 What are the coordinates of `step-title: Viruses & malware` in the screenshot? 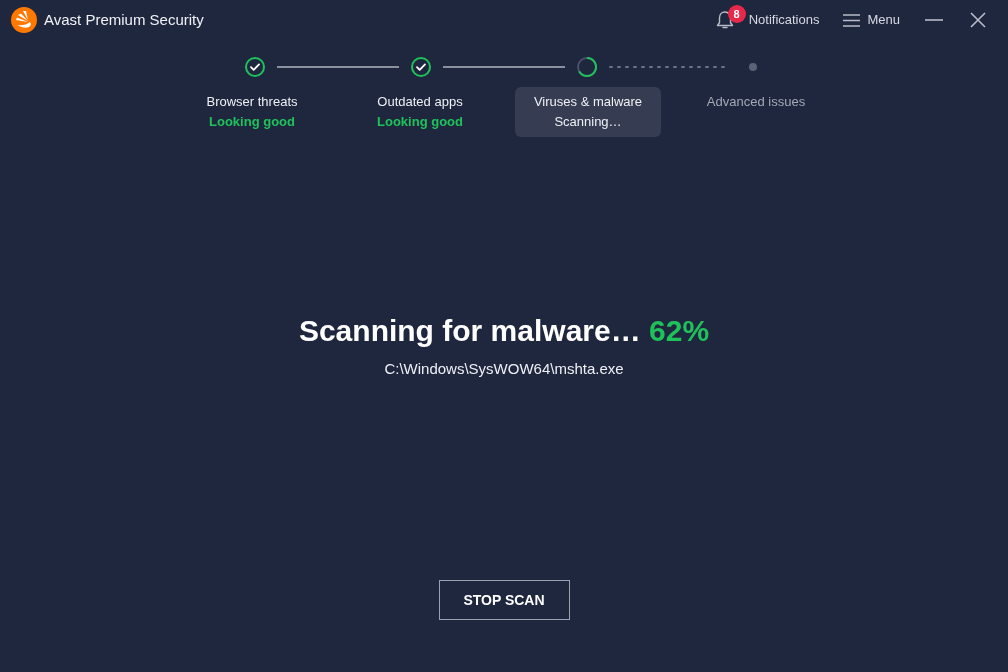 It's located at (588, 102).